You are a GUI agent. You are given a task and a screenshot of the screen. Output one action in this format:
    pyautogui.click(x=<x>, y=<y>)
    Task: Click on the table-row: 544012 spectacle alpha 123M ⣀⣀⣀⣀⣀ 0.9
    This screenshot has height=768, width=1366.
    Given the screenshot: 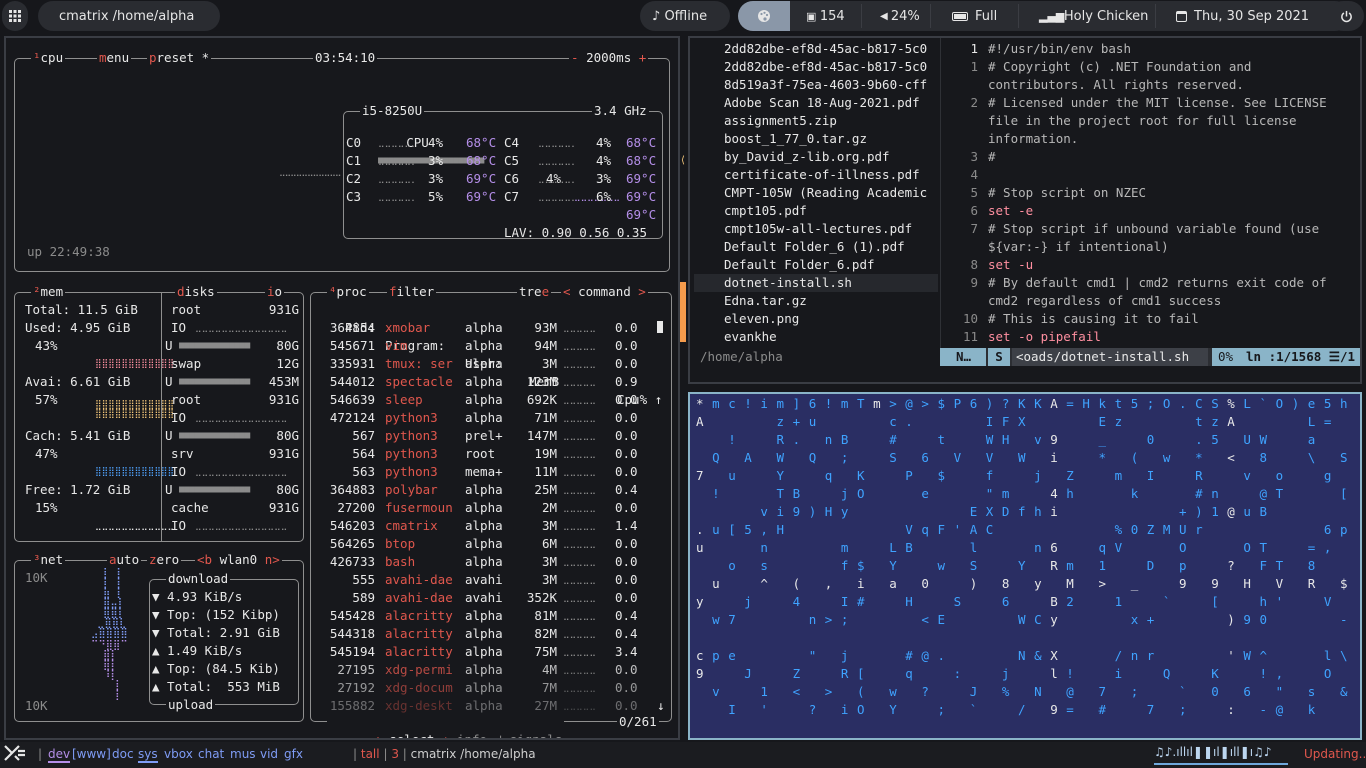 What is the action you would take?
    pyautogui.click(x=483, y=382)
    